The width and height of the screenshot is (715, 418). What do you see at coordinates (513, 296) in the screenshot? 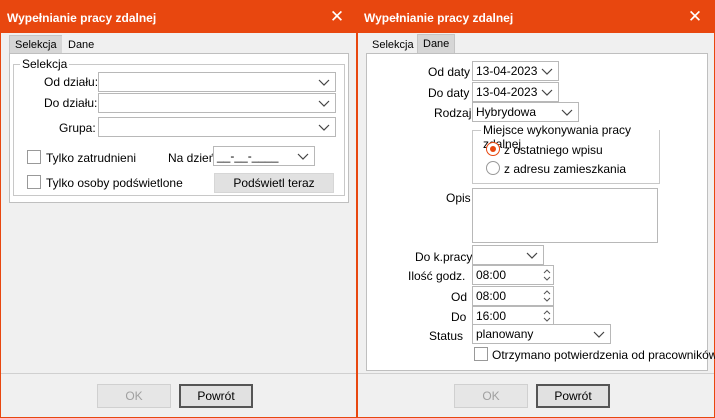
I see `od-time-spinner: 08:00` at bounding box center [513, 296].